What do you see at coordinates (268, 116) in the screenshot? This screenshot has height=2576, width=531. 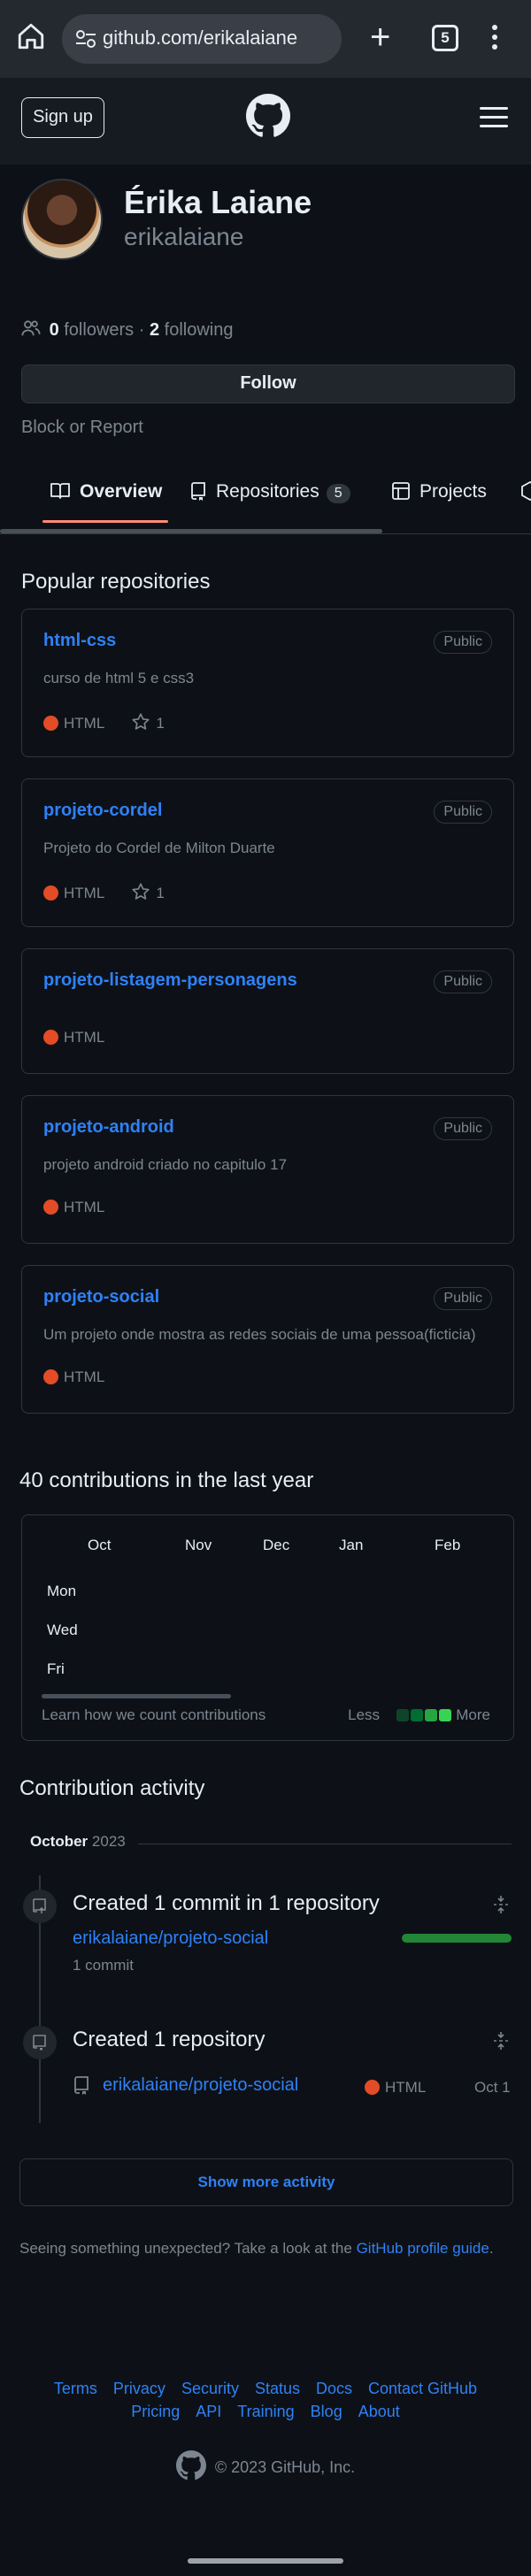 I see `github-logo-icon` at bounding box center [268, 116].